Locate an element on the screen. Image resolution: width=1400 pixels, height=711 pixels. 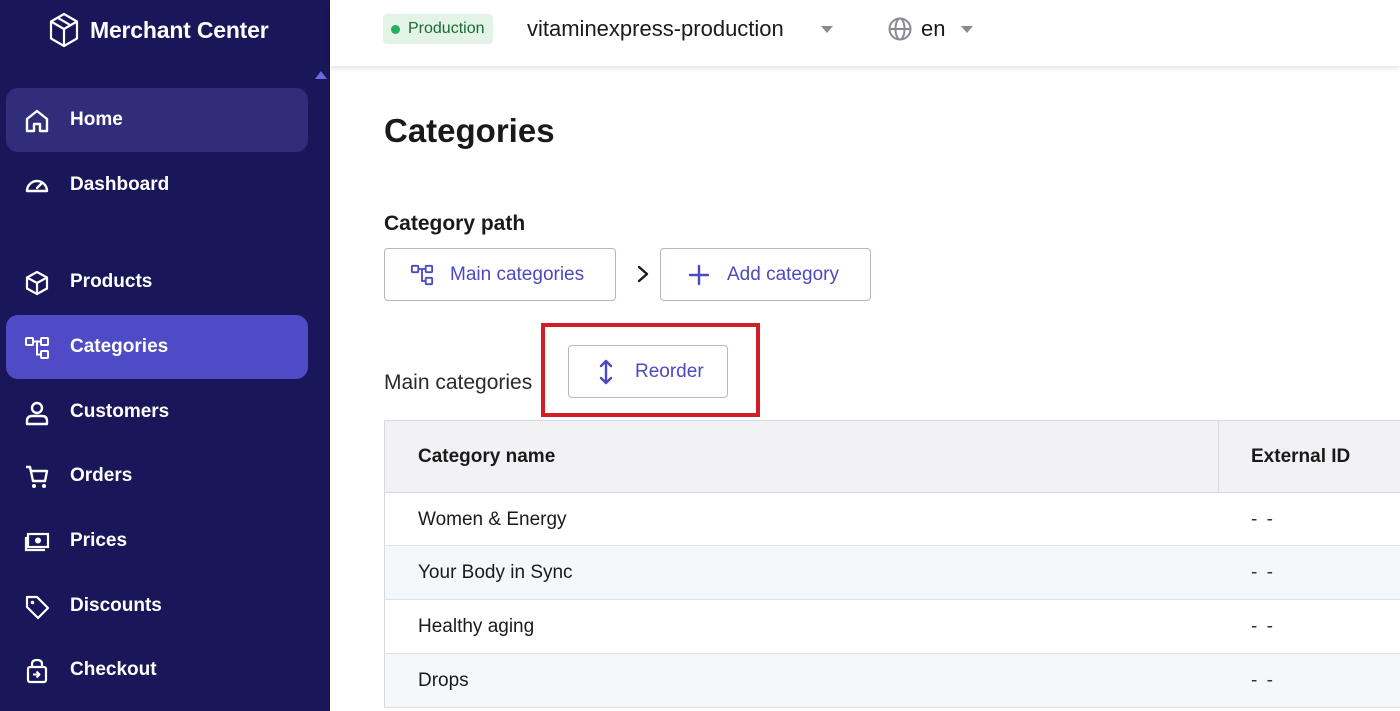
logo-icon is located at coordinates (64, 30).